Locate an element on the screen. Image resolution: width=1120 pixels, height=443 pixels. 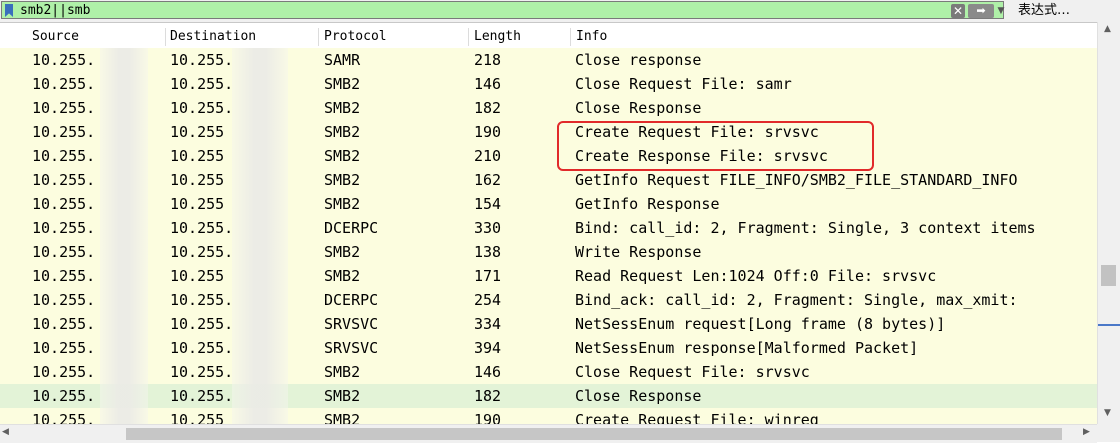
packet-length-cell: 254 is located at coordinates (488, 300).